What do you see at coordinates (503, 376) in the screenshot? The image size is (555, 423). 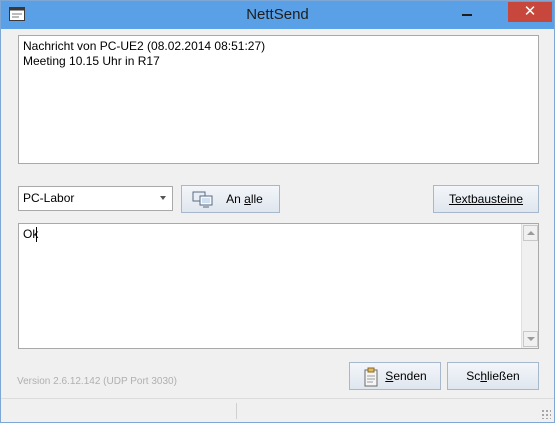 I see `close-label-suffix: ließen` at bounding box center [503, 376].